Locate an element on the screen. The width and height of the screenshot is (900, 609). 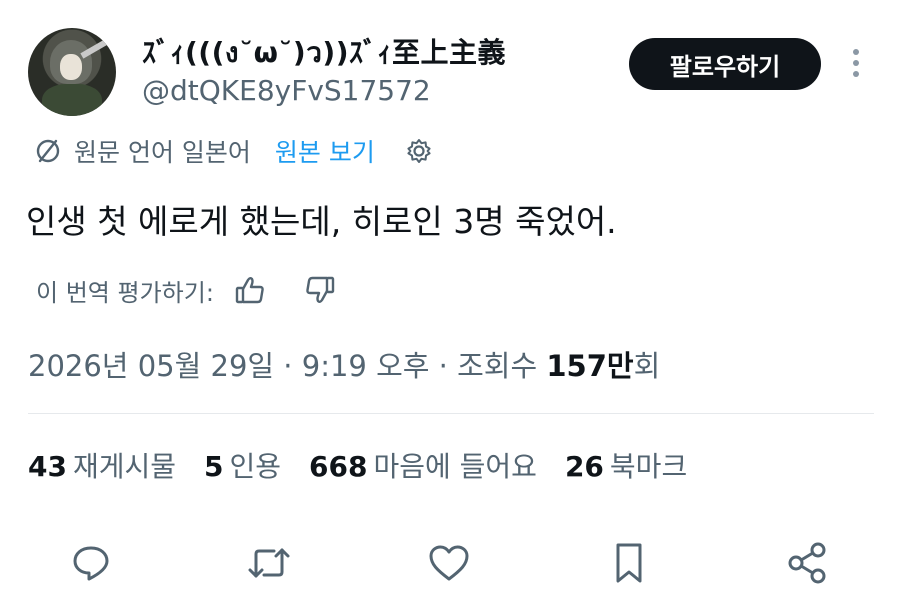
likes-stat: 668 마음에 들어요 is located at coordinates (423, 465).